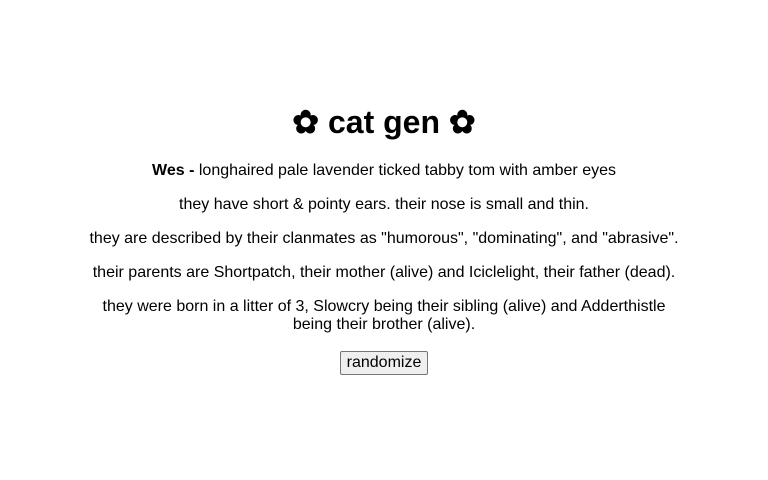  I want to click on cat-name: Wes -, so click(173, 170).